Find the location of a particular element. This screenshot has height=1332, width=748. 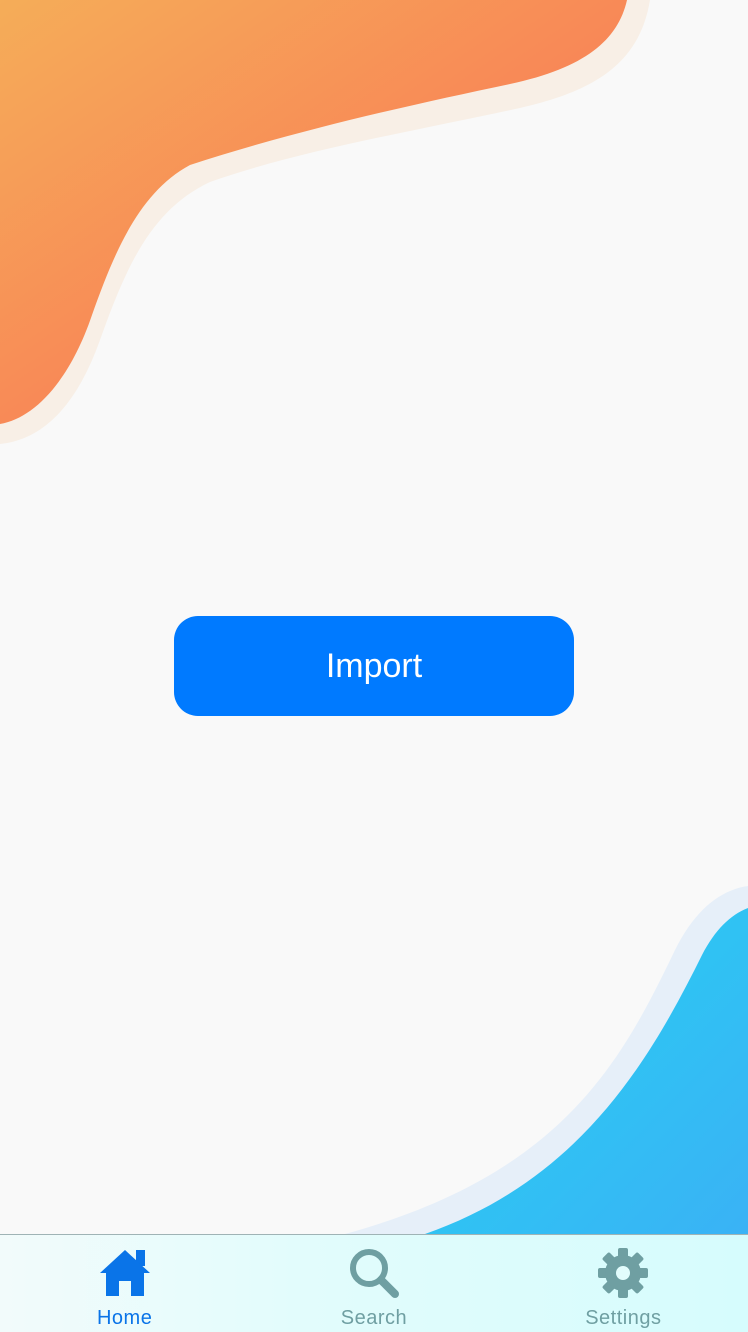

tab-search-label: Search is located at coordinates (374, 1318).